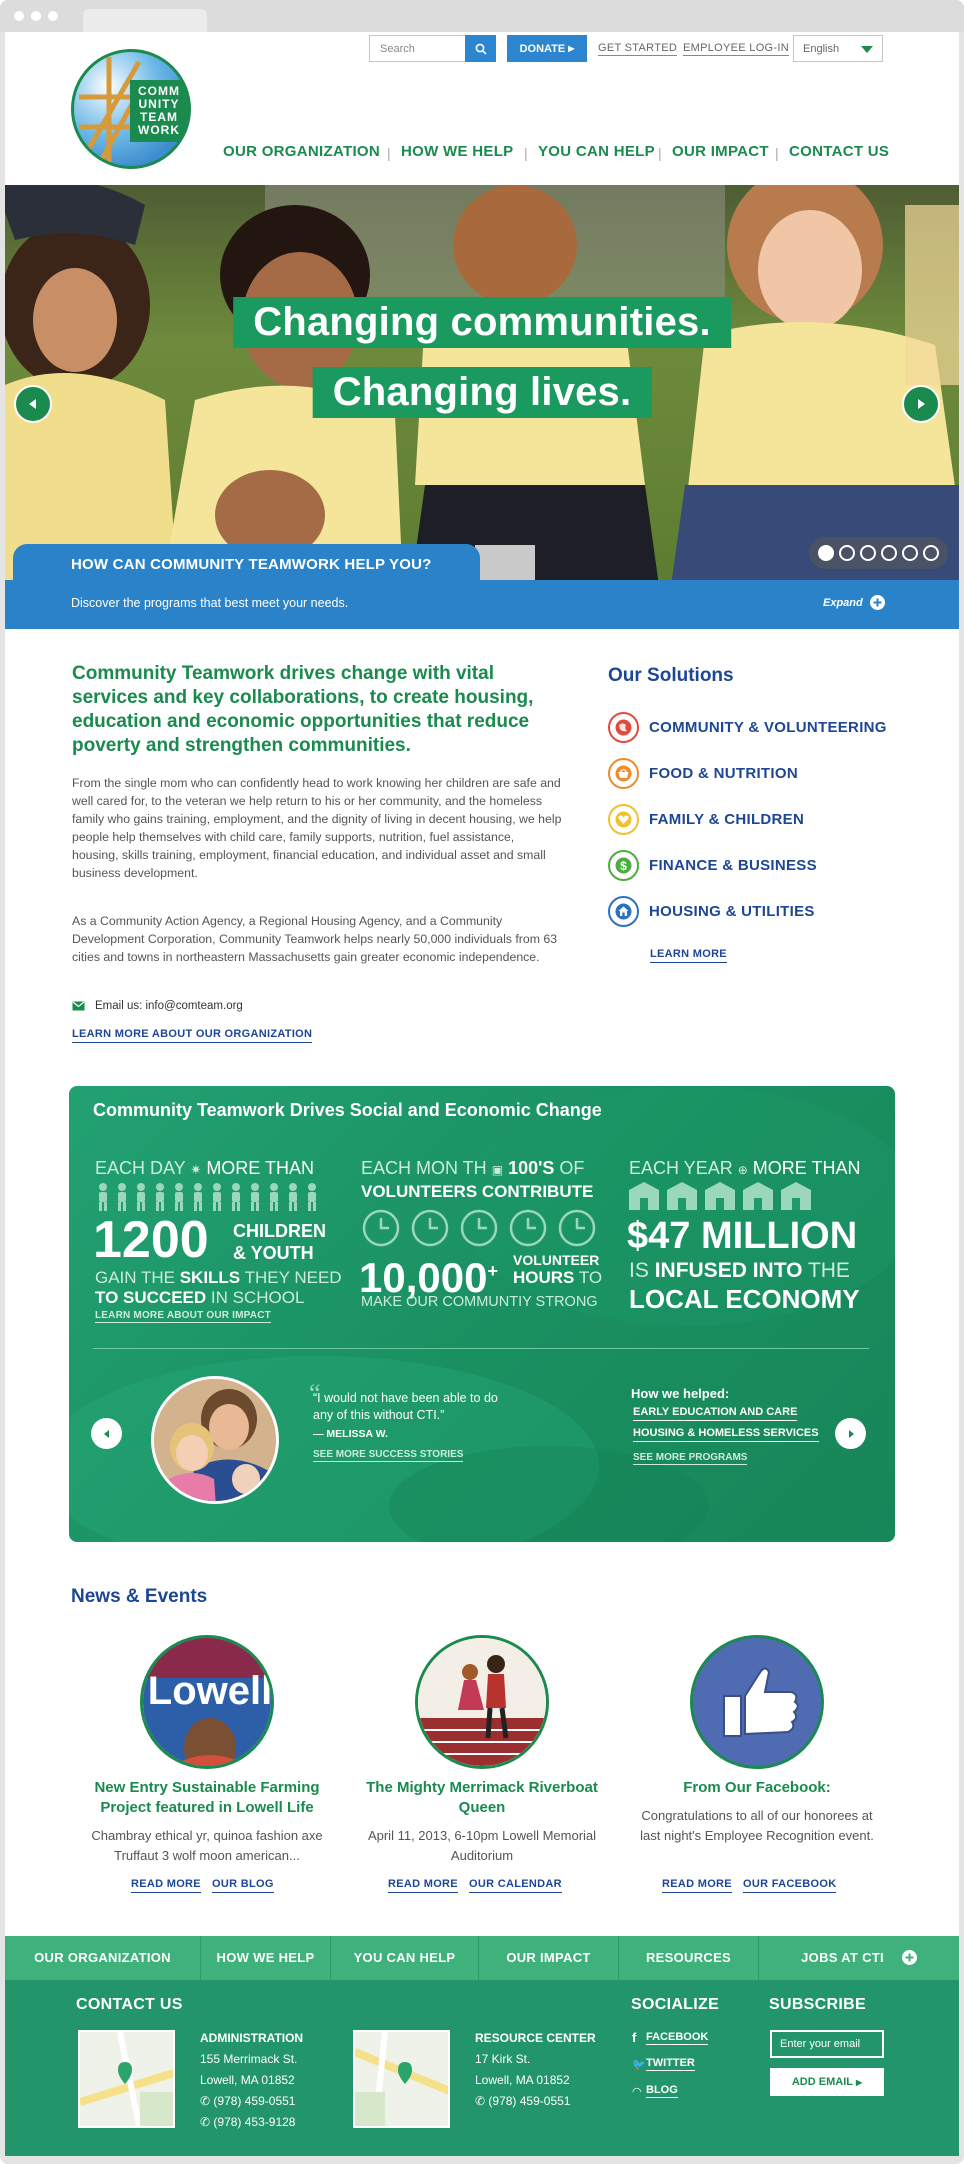 The image size is (964, 2164). What do you see at coordinates (839, 151) in the screenshot?
I see `nav-contact-us: CONTACT US` at bounding box center [839, 151].